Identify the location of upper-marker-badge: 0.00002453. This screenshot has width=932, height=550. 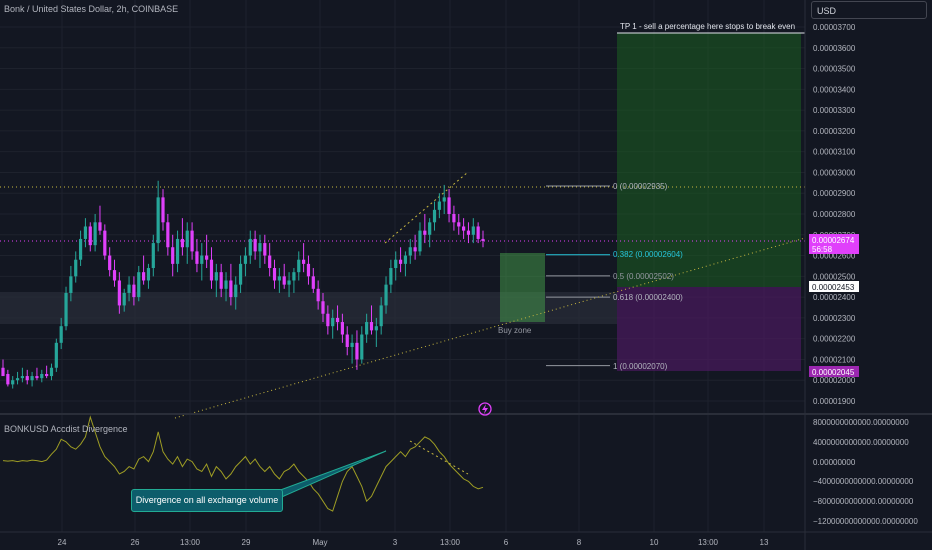
(834, 286).